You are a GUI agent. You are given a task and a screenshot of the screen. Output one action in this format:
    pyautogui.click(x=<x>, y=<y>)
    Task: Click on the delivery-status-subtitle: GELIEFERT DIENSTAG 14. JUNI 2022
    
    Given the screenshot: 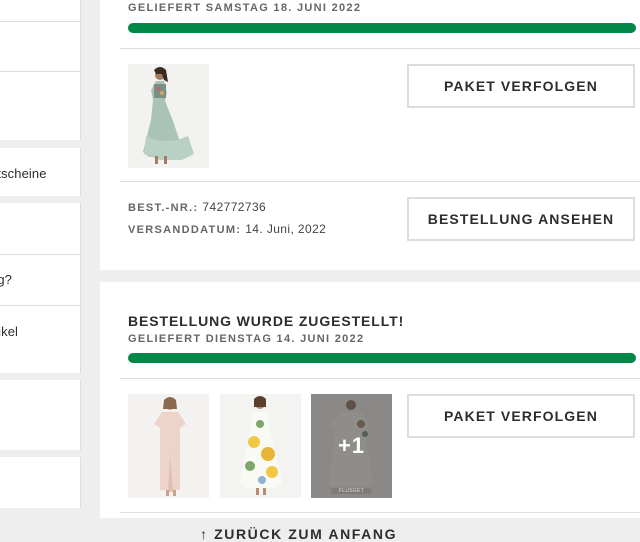 What is the action you would take?
    pyautogui.click(x=246, y=339)
    